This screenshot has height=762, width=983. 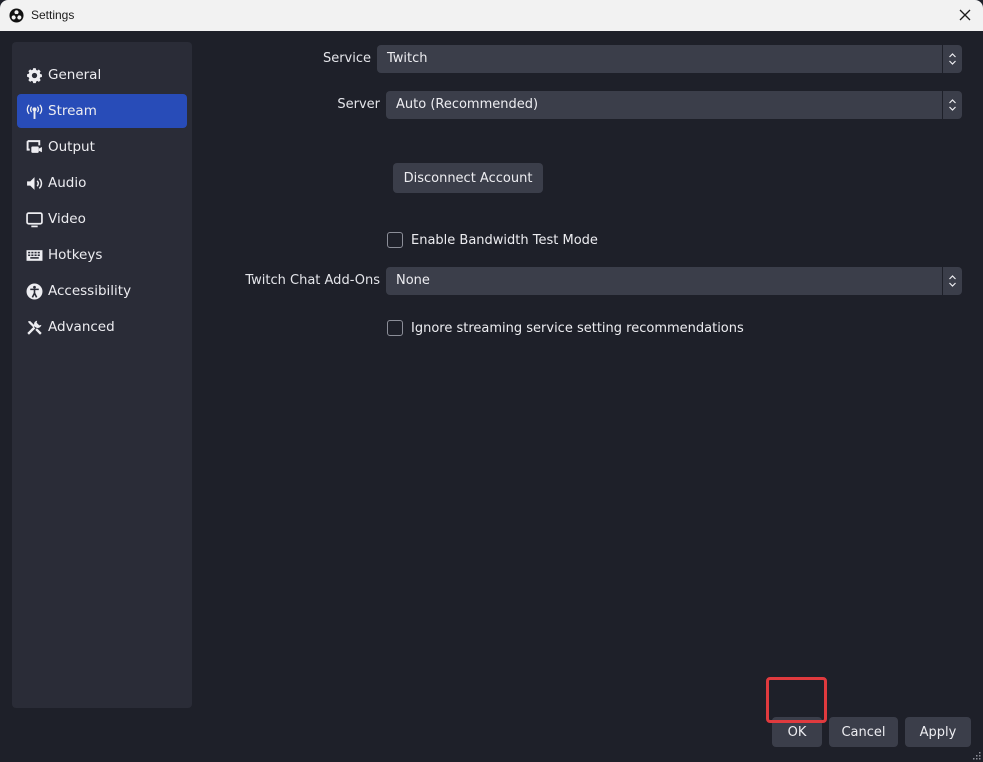 What do you see at coordinates (669, 59) in the screenshot?
I see `service-select: Twitch` at bounding box center [669, 59].